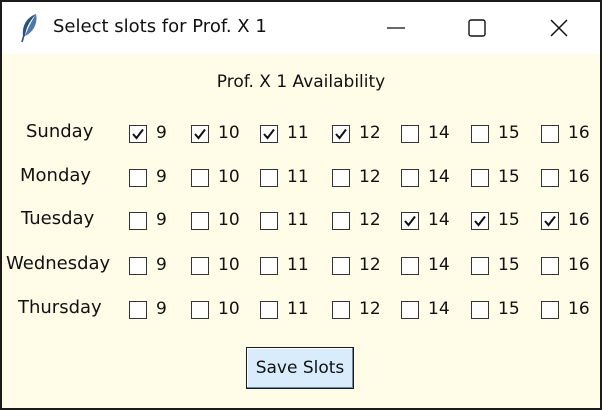 This screenshot has height=410, width=602. I want to click on close-button, so click(559, 28).